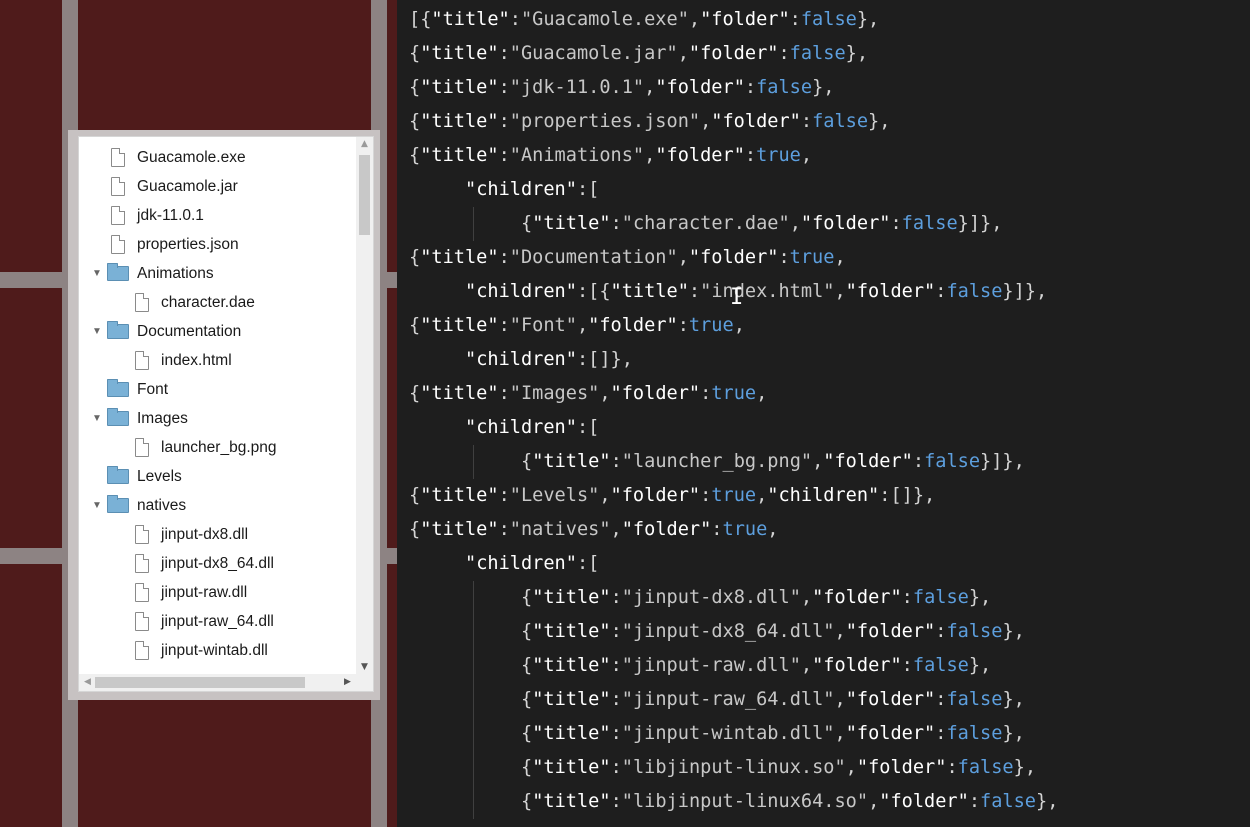 This screenshot has height=827, width=1250. I want to click on code-line: {"title":"Documentation","folder":true,, so click(627, 258).